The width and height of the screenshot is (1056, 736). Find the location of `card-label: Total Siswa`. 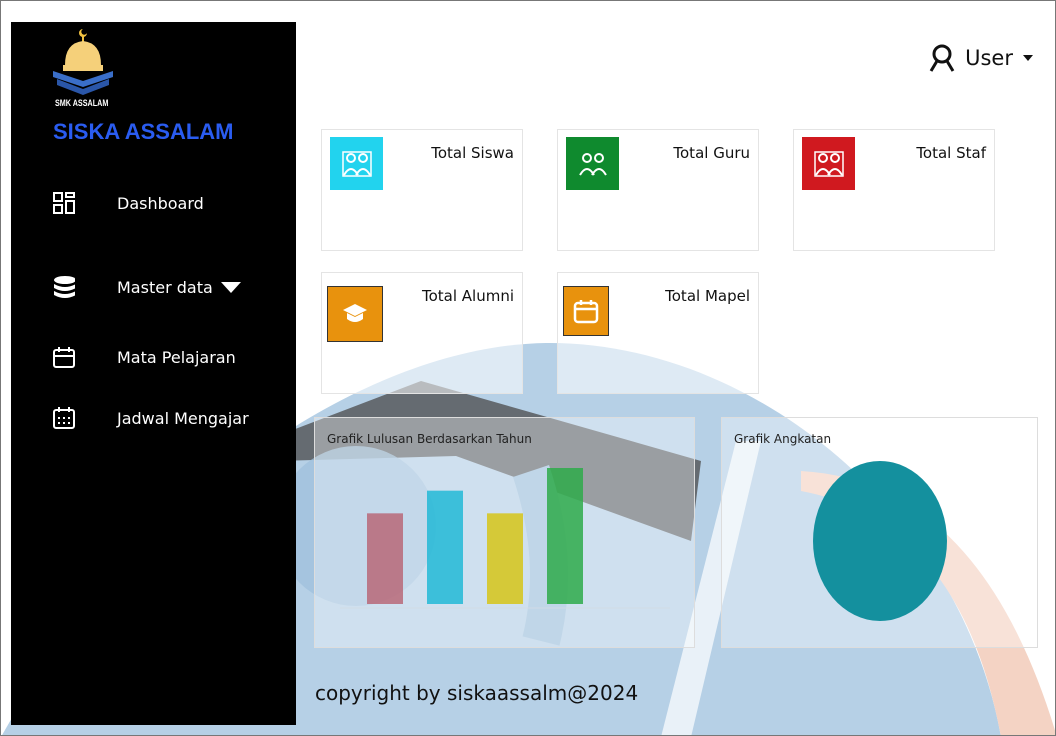

card-label: Total Siswa is located at coordinates (472, 153).